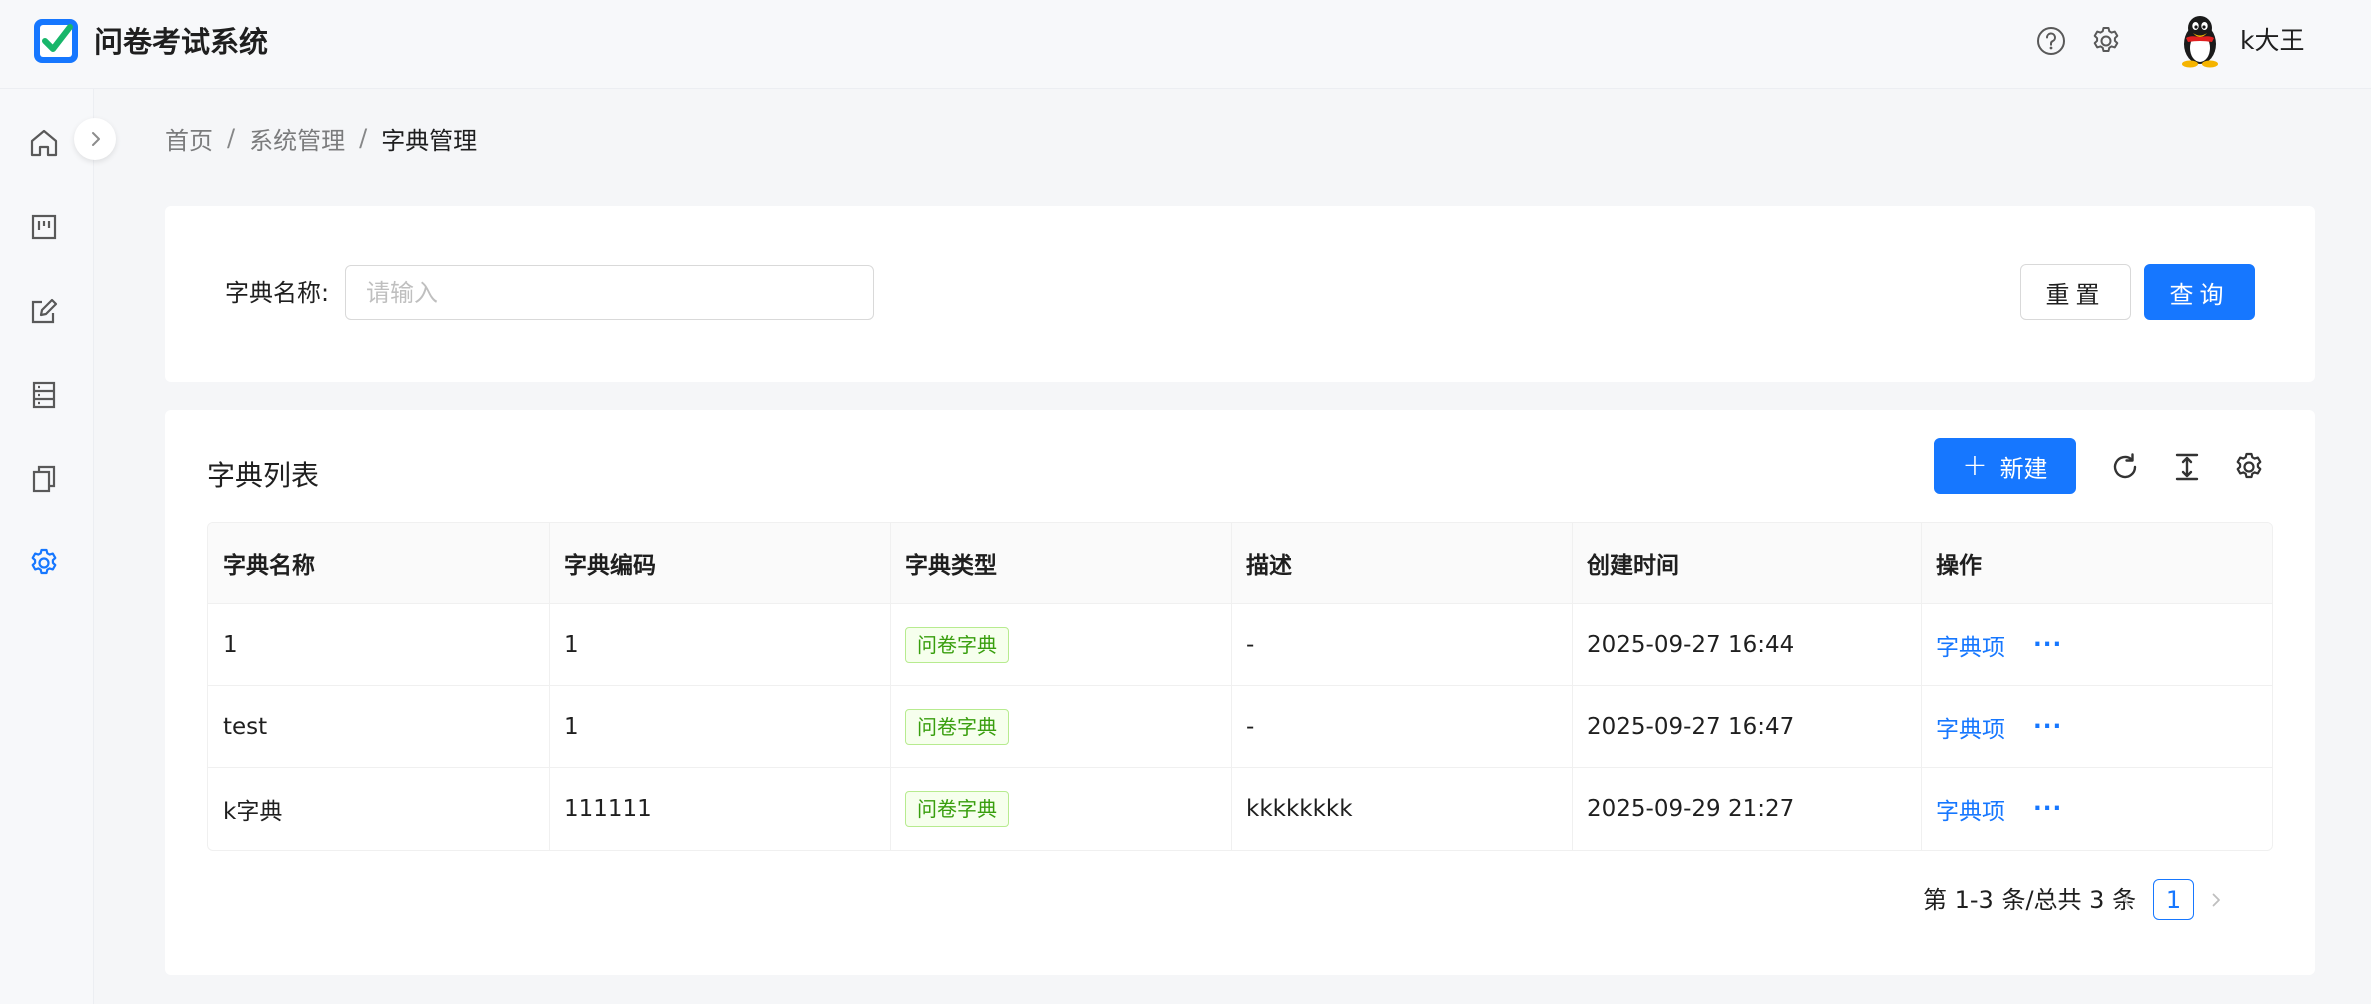 This screenshot has height=1004, width=2371. Describe the element at coordinates (1746, 809) in the screenshot. I see `cell-created: 2025-09-29 21:27` at that location.